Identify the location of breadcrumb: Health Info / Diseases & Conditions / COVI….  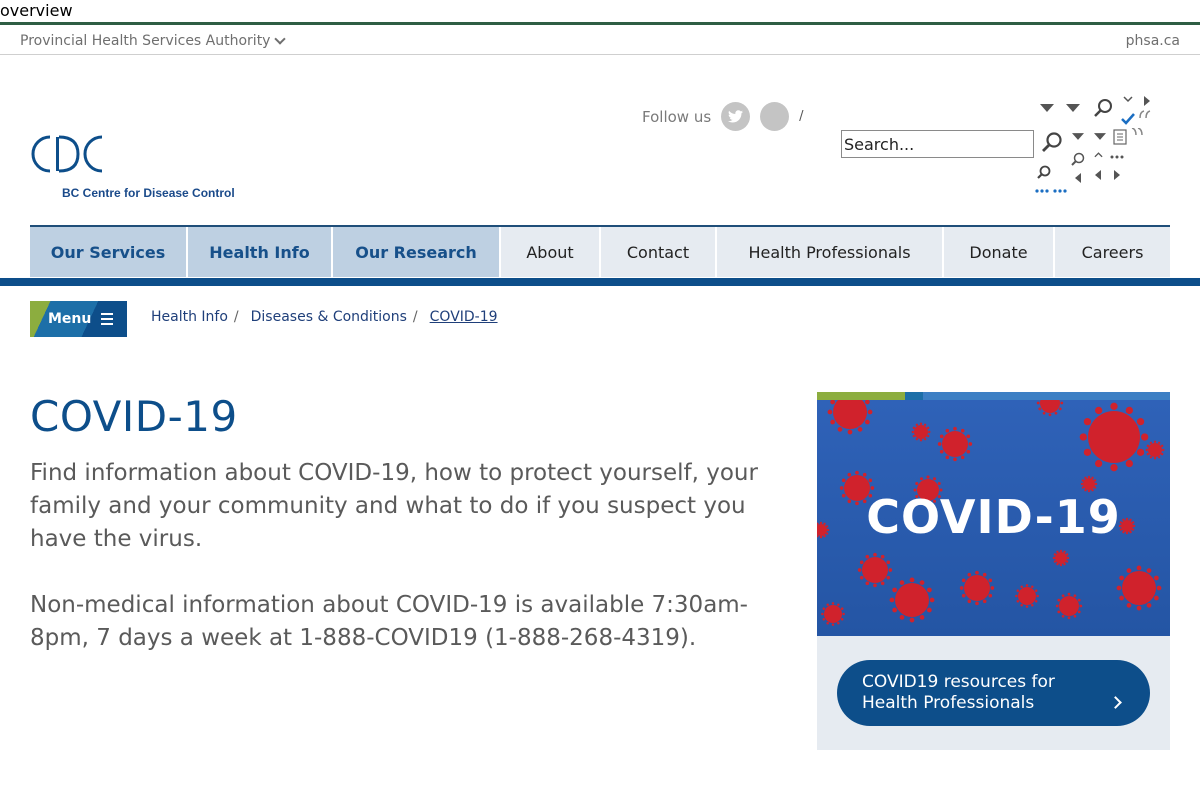
(324, 317).